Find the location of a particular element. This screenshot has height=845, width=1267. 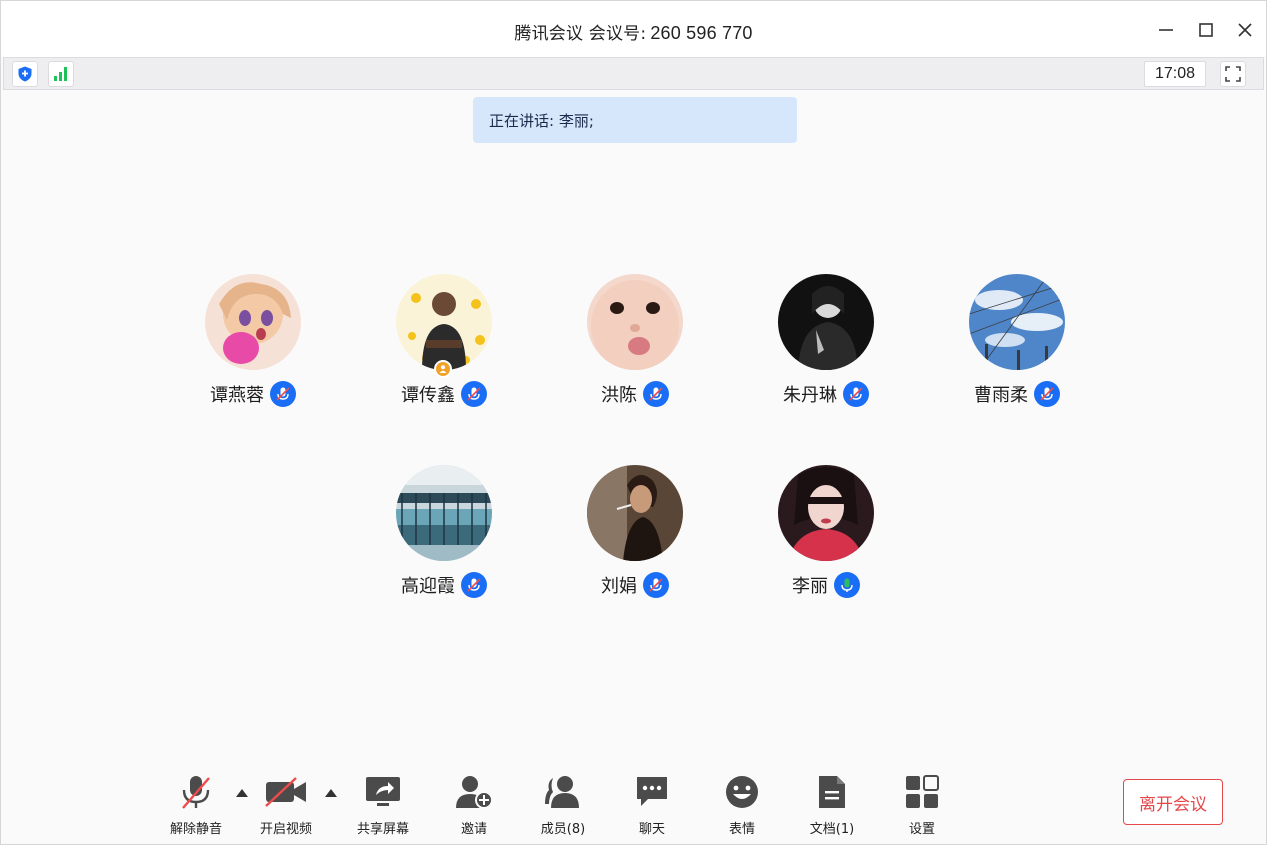

invite-button: 邀请 is located at coordinates (474, 804).